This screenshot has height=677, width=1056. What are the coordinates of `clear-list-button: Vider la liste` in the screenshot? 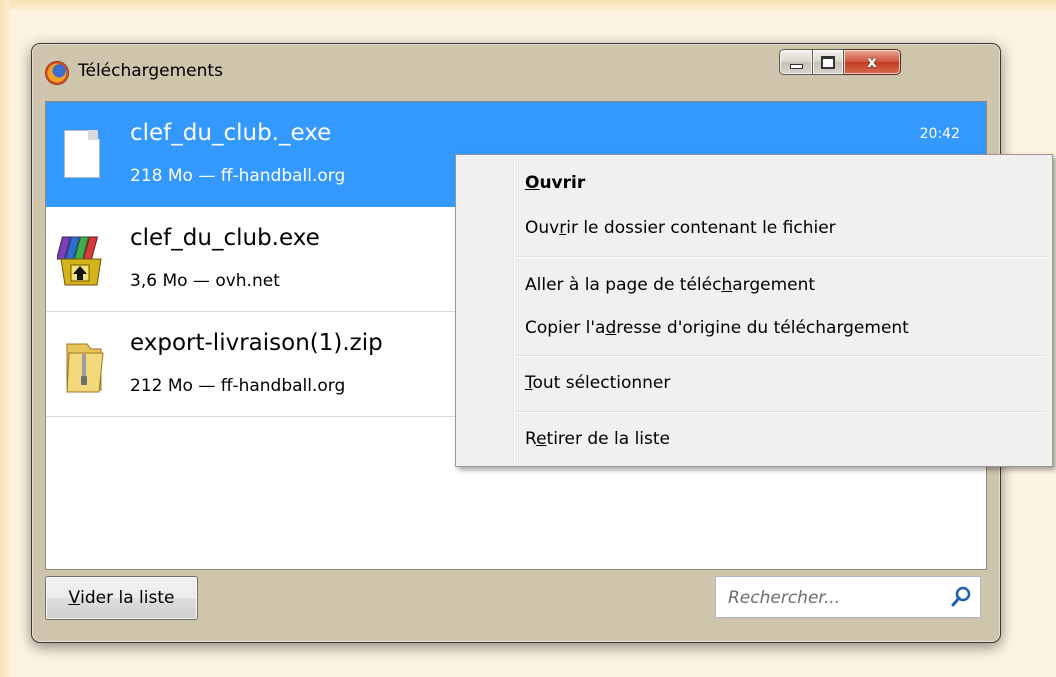 It's located at (121, 598).